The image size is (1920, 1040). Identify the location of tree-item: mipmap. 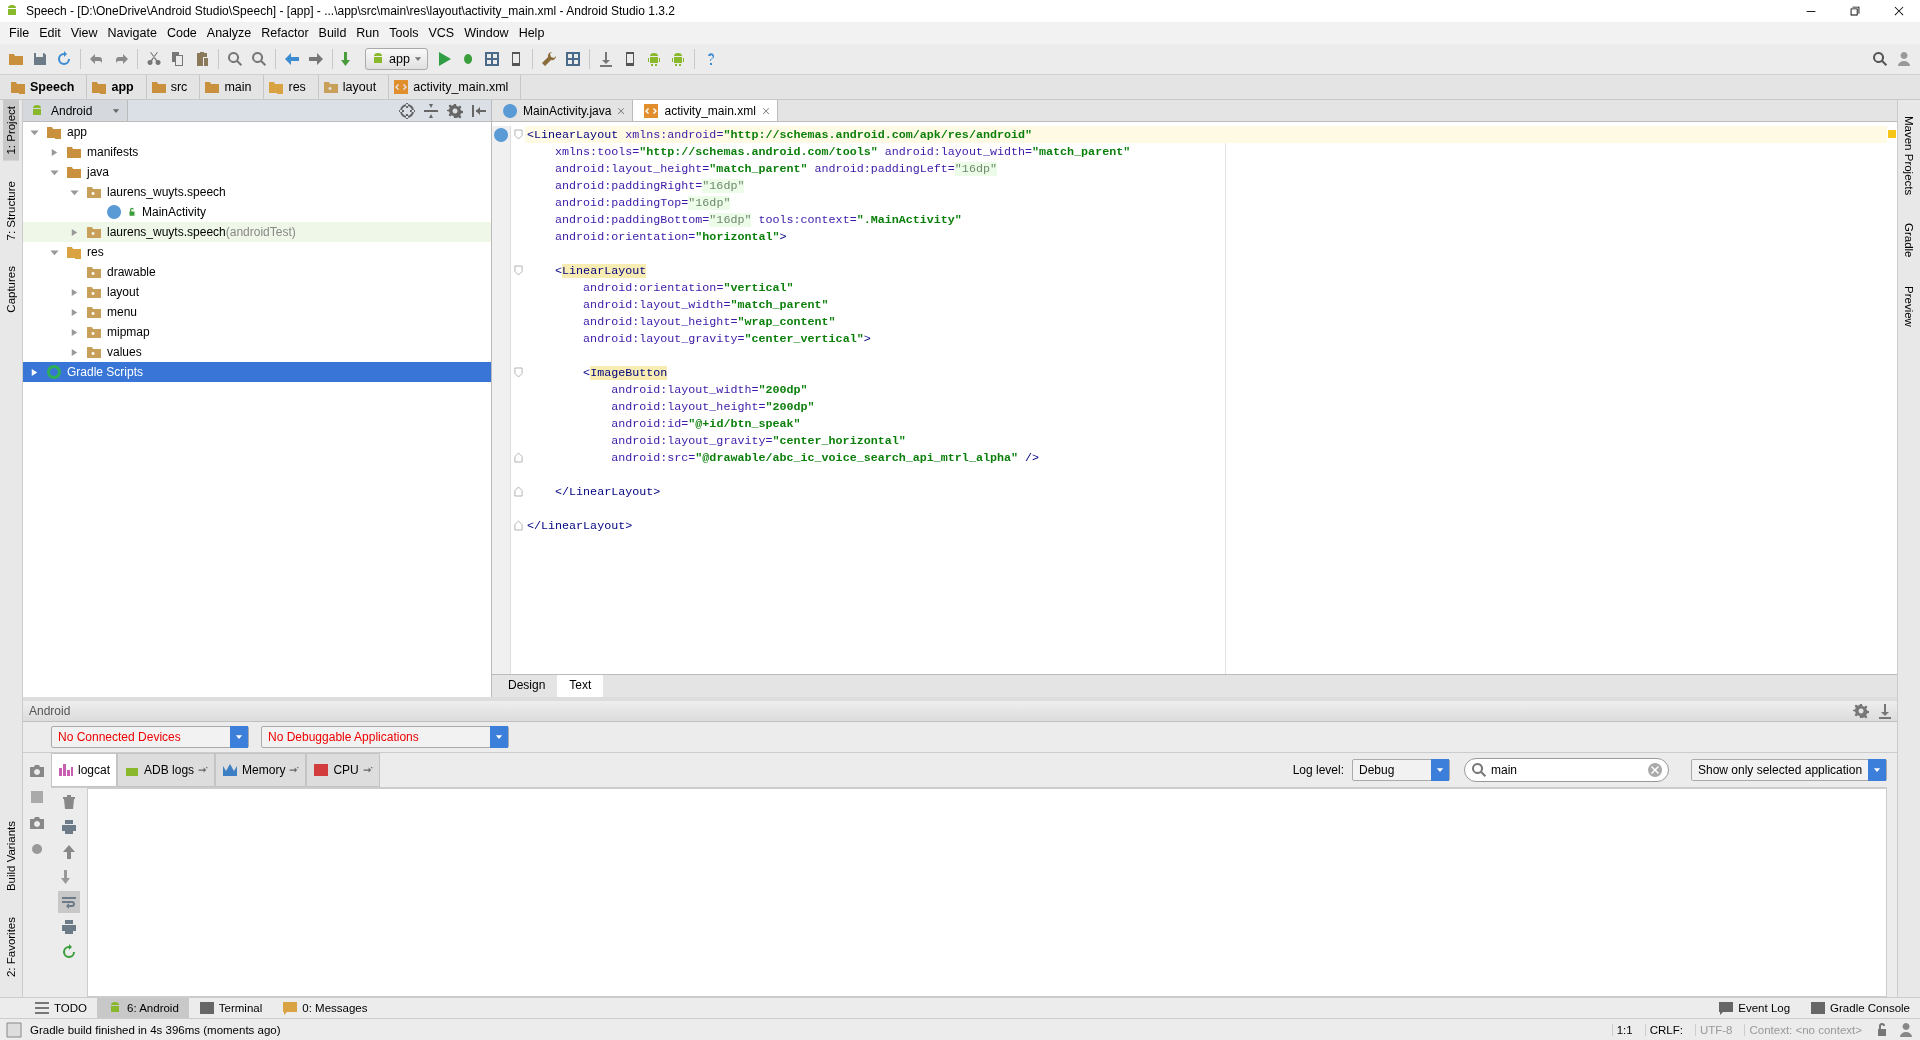
(257, 332).